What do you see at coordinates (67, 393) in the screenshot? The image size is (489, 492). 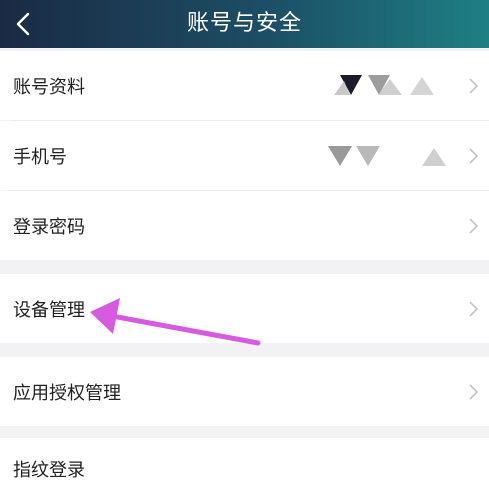 I see `row-label: 应用授权管理` at bounding box center [67, 393].